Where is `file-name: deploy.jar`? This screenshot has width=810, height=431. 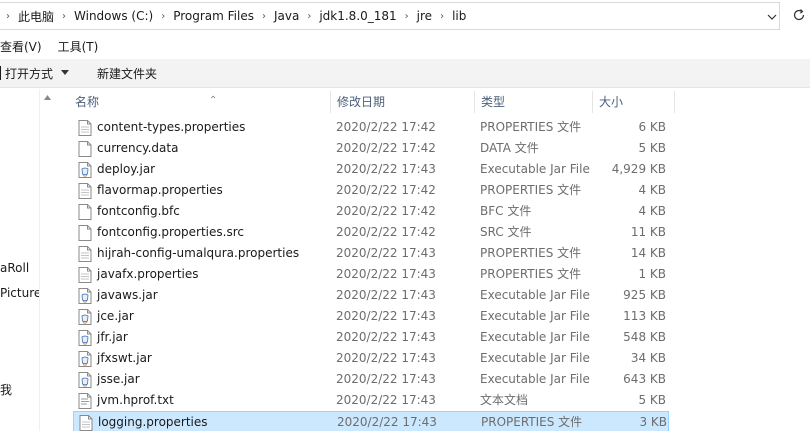
file-name: deploy.jar is located at coordinates (126, 169).